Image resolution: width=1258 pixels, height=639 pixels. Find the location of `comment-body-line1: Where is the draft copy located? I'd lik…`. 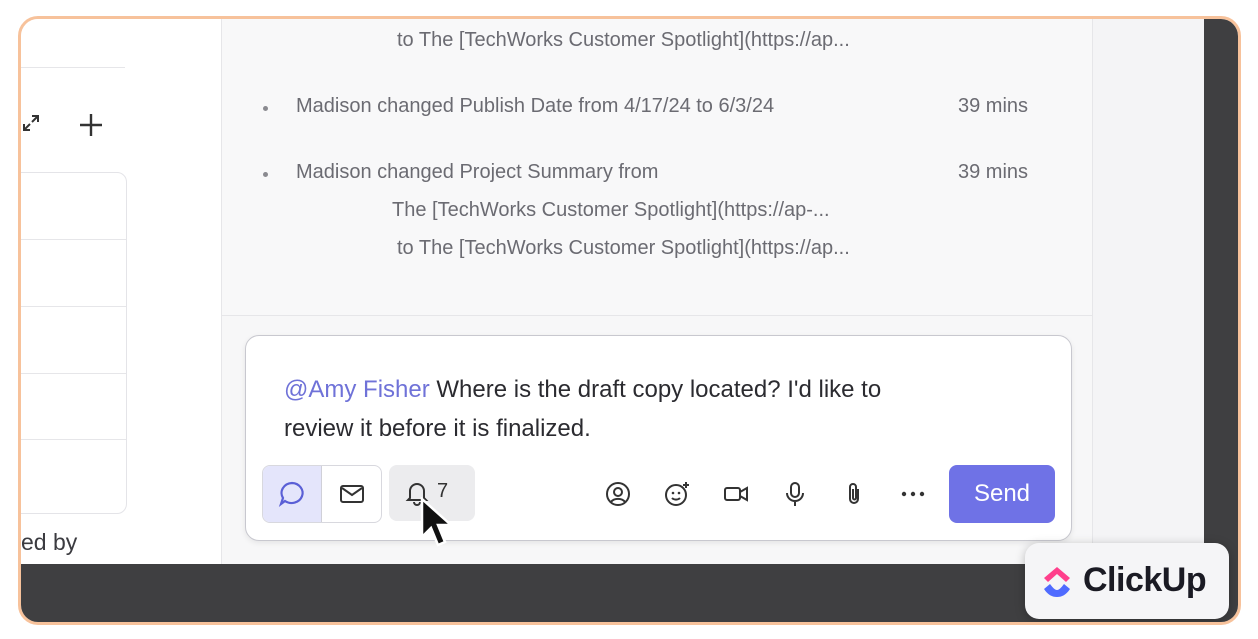

comment-body-line1: Where is the draft copy located? I'd lik… is located at coordinates (655, 389).